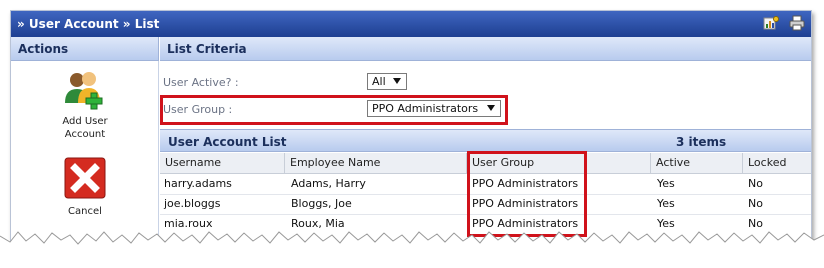  What do you see at coordinates (485, 140) in the screenshot?
I see `user-account-list-header: User Account List 3 items` at bounding box center [485, 140].